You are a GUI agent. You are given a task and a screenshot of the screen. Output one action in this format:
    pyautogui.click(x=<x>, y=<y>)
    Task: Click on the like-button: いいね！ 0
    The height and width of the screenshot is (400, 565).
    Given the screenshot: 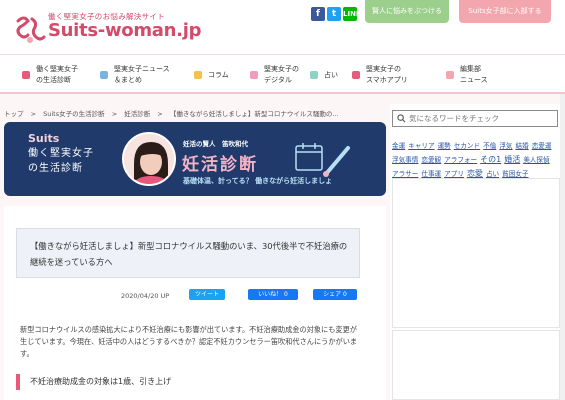 What is the action you would take?
    pyautogui.click(x=273, y=294)
    